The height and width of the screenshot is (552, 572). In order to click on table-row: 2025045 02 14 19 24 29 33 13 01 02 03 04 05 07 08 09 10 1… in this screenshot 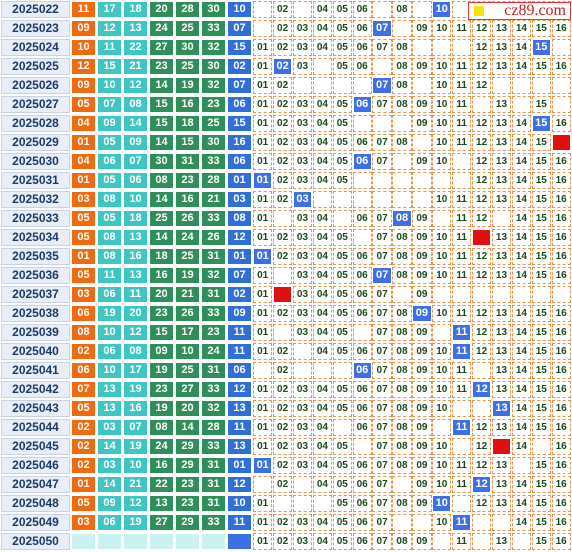, I will do `click(286, 447)`.